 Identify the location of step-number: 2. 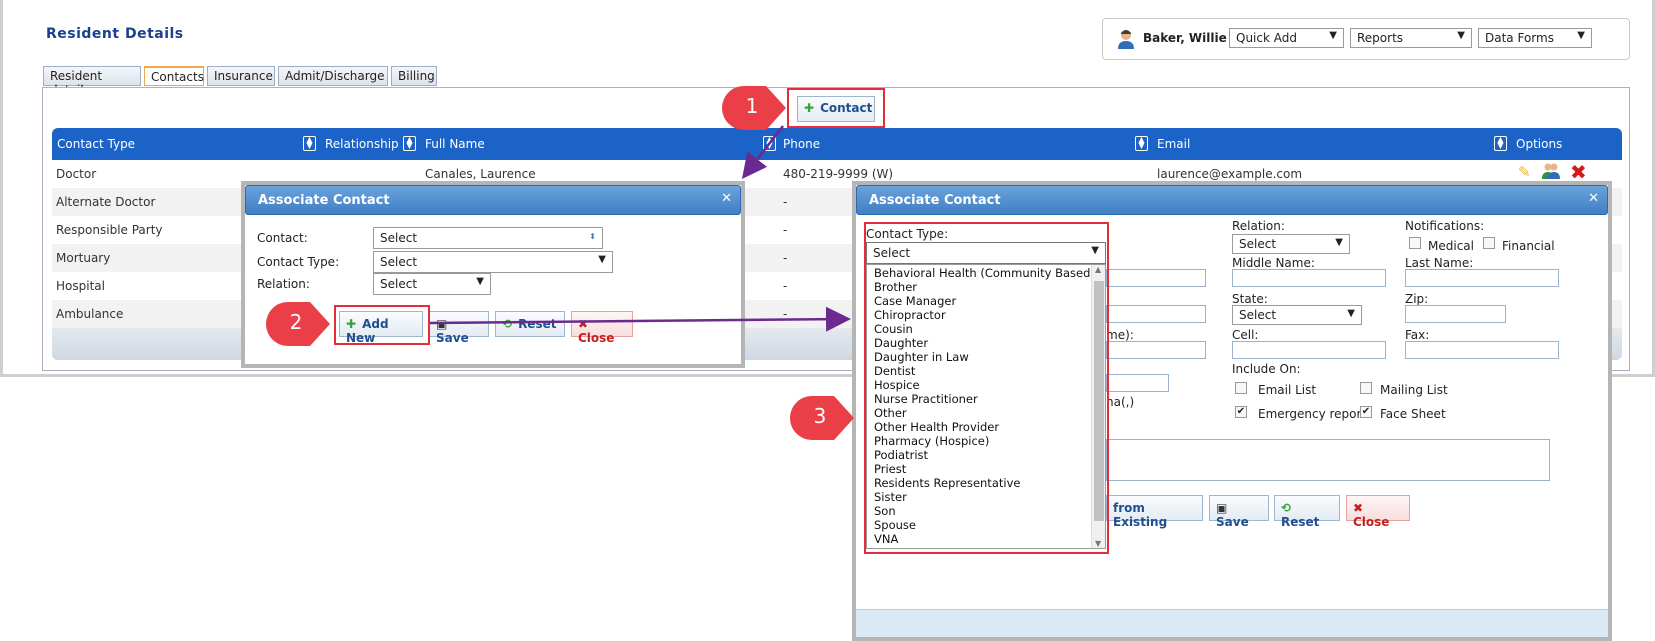
(296, 322).